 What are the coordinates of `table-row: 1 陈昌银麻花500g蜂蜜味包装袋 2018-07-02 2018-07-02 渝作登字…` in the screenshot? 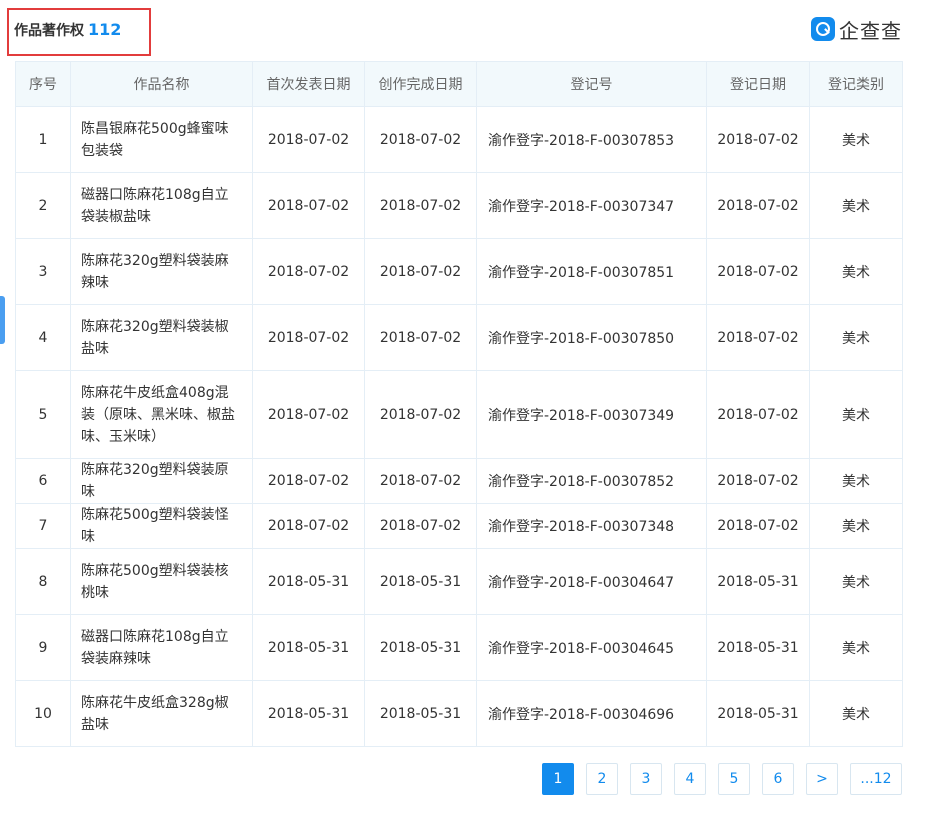 It's located at (459, 139).